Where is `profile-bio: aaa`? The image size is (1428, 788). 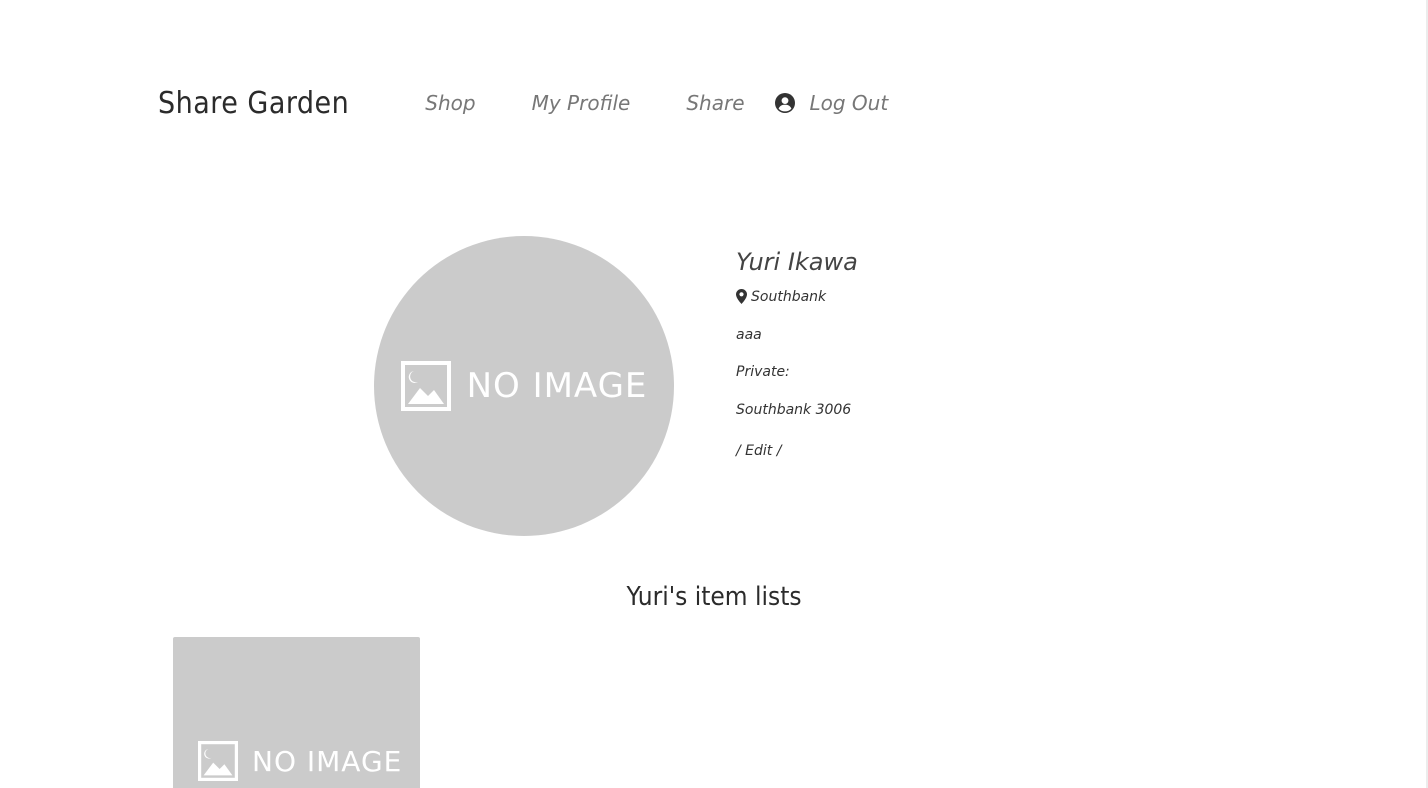
profile-bio: aaa is located at coordinates (749, 334).